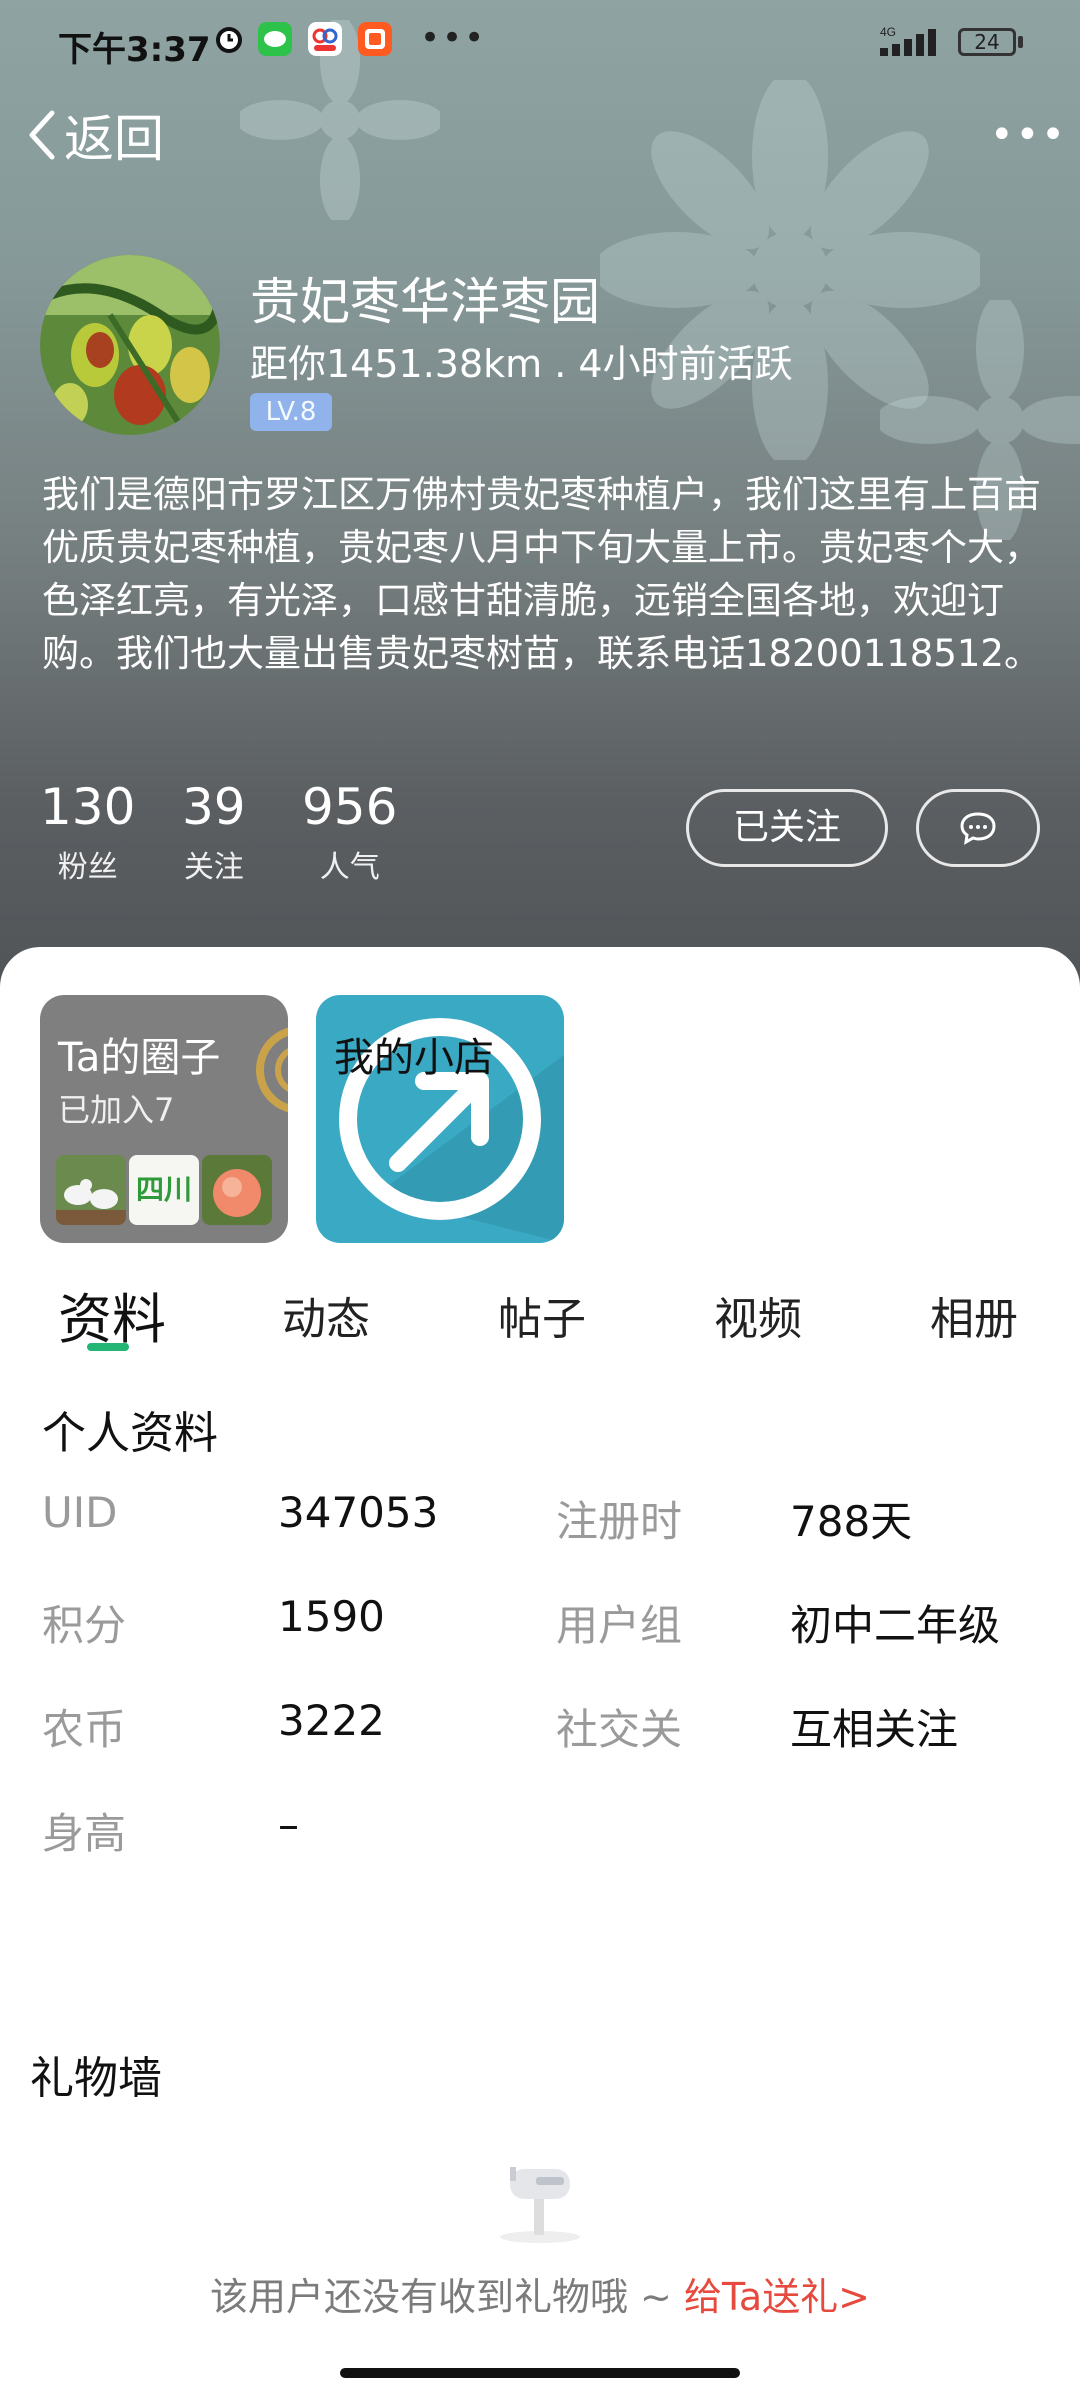 The height and width of the screenshot is (2400, 1080). Describe the element at coordinates (453, 38) in the screenshot. I see `status-more-icon: •••` at that location.